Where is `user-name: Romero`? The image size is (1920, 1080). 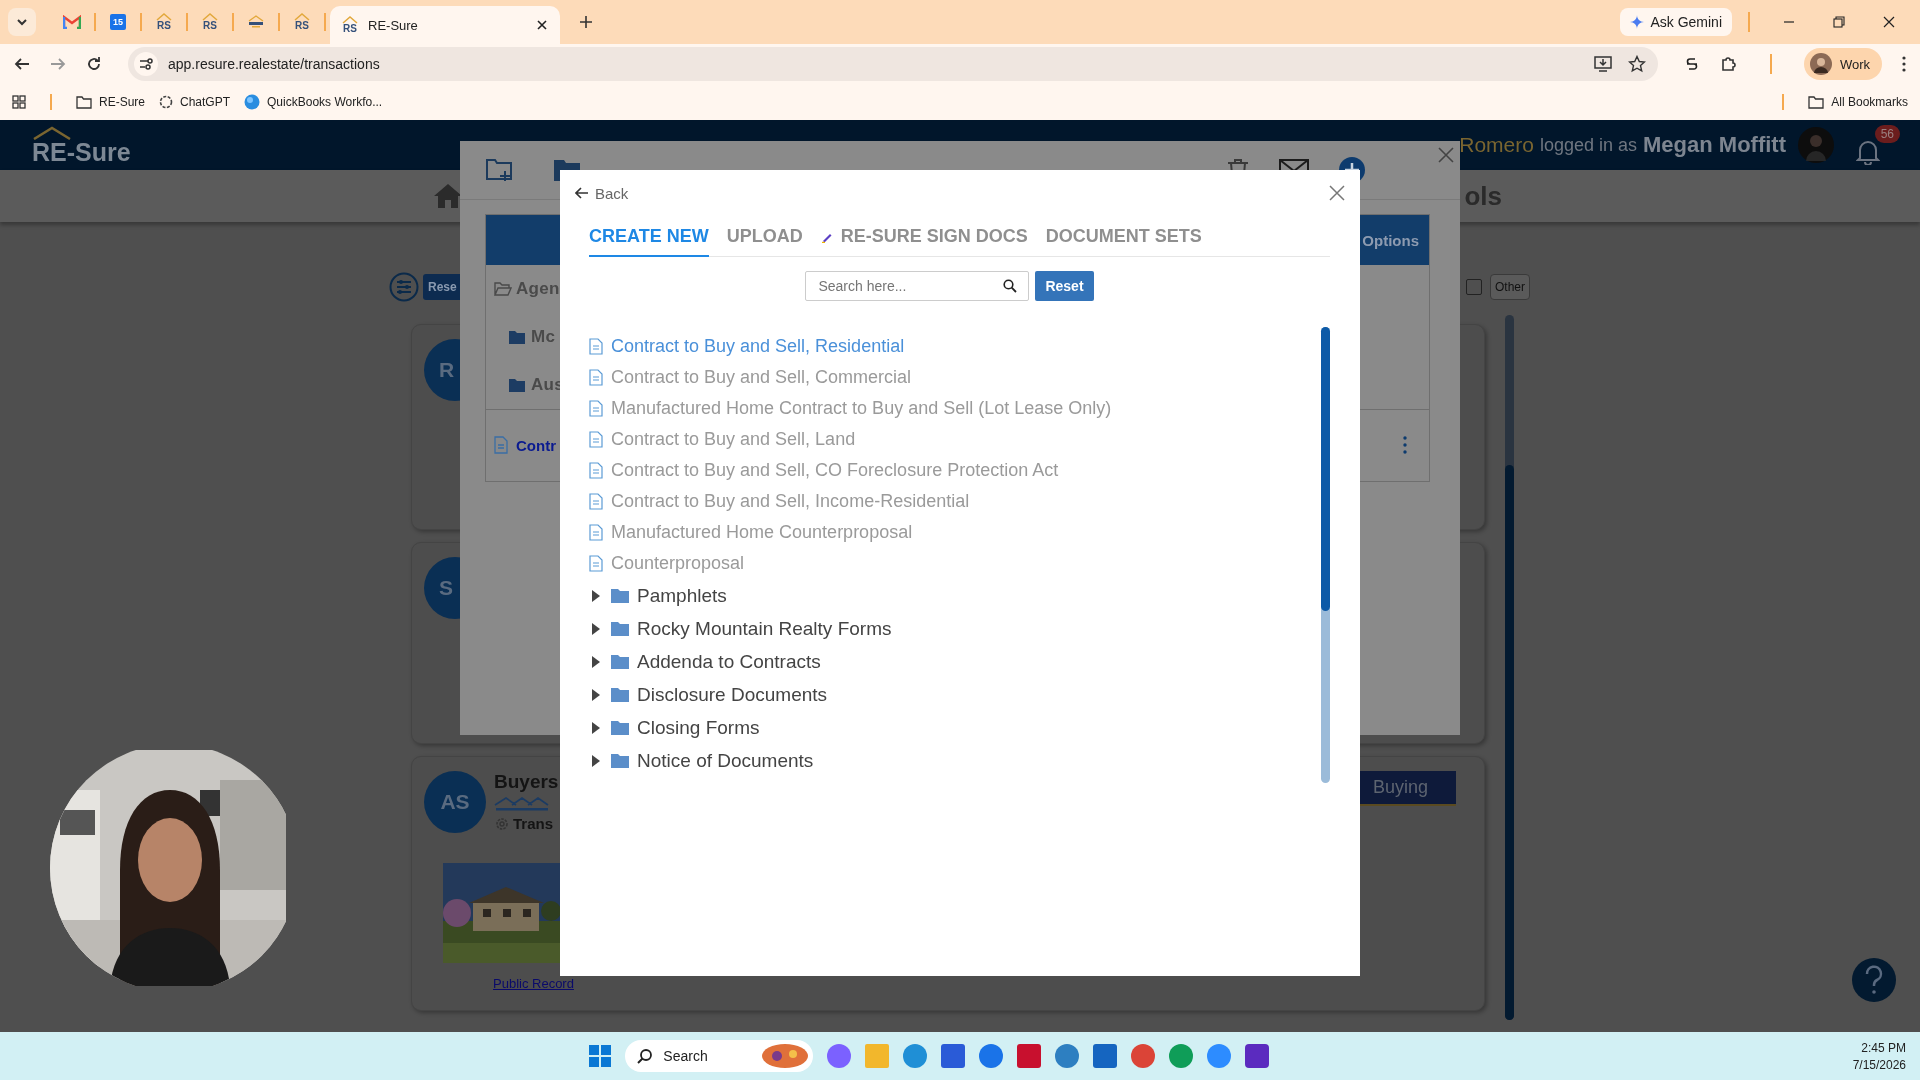
user-name: Romero is located at coordinates (1496, 145).